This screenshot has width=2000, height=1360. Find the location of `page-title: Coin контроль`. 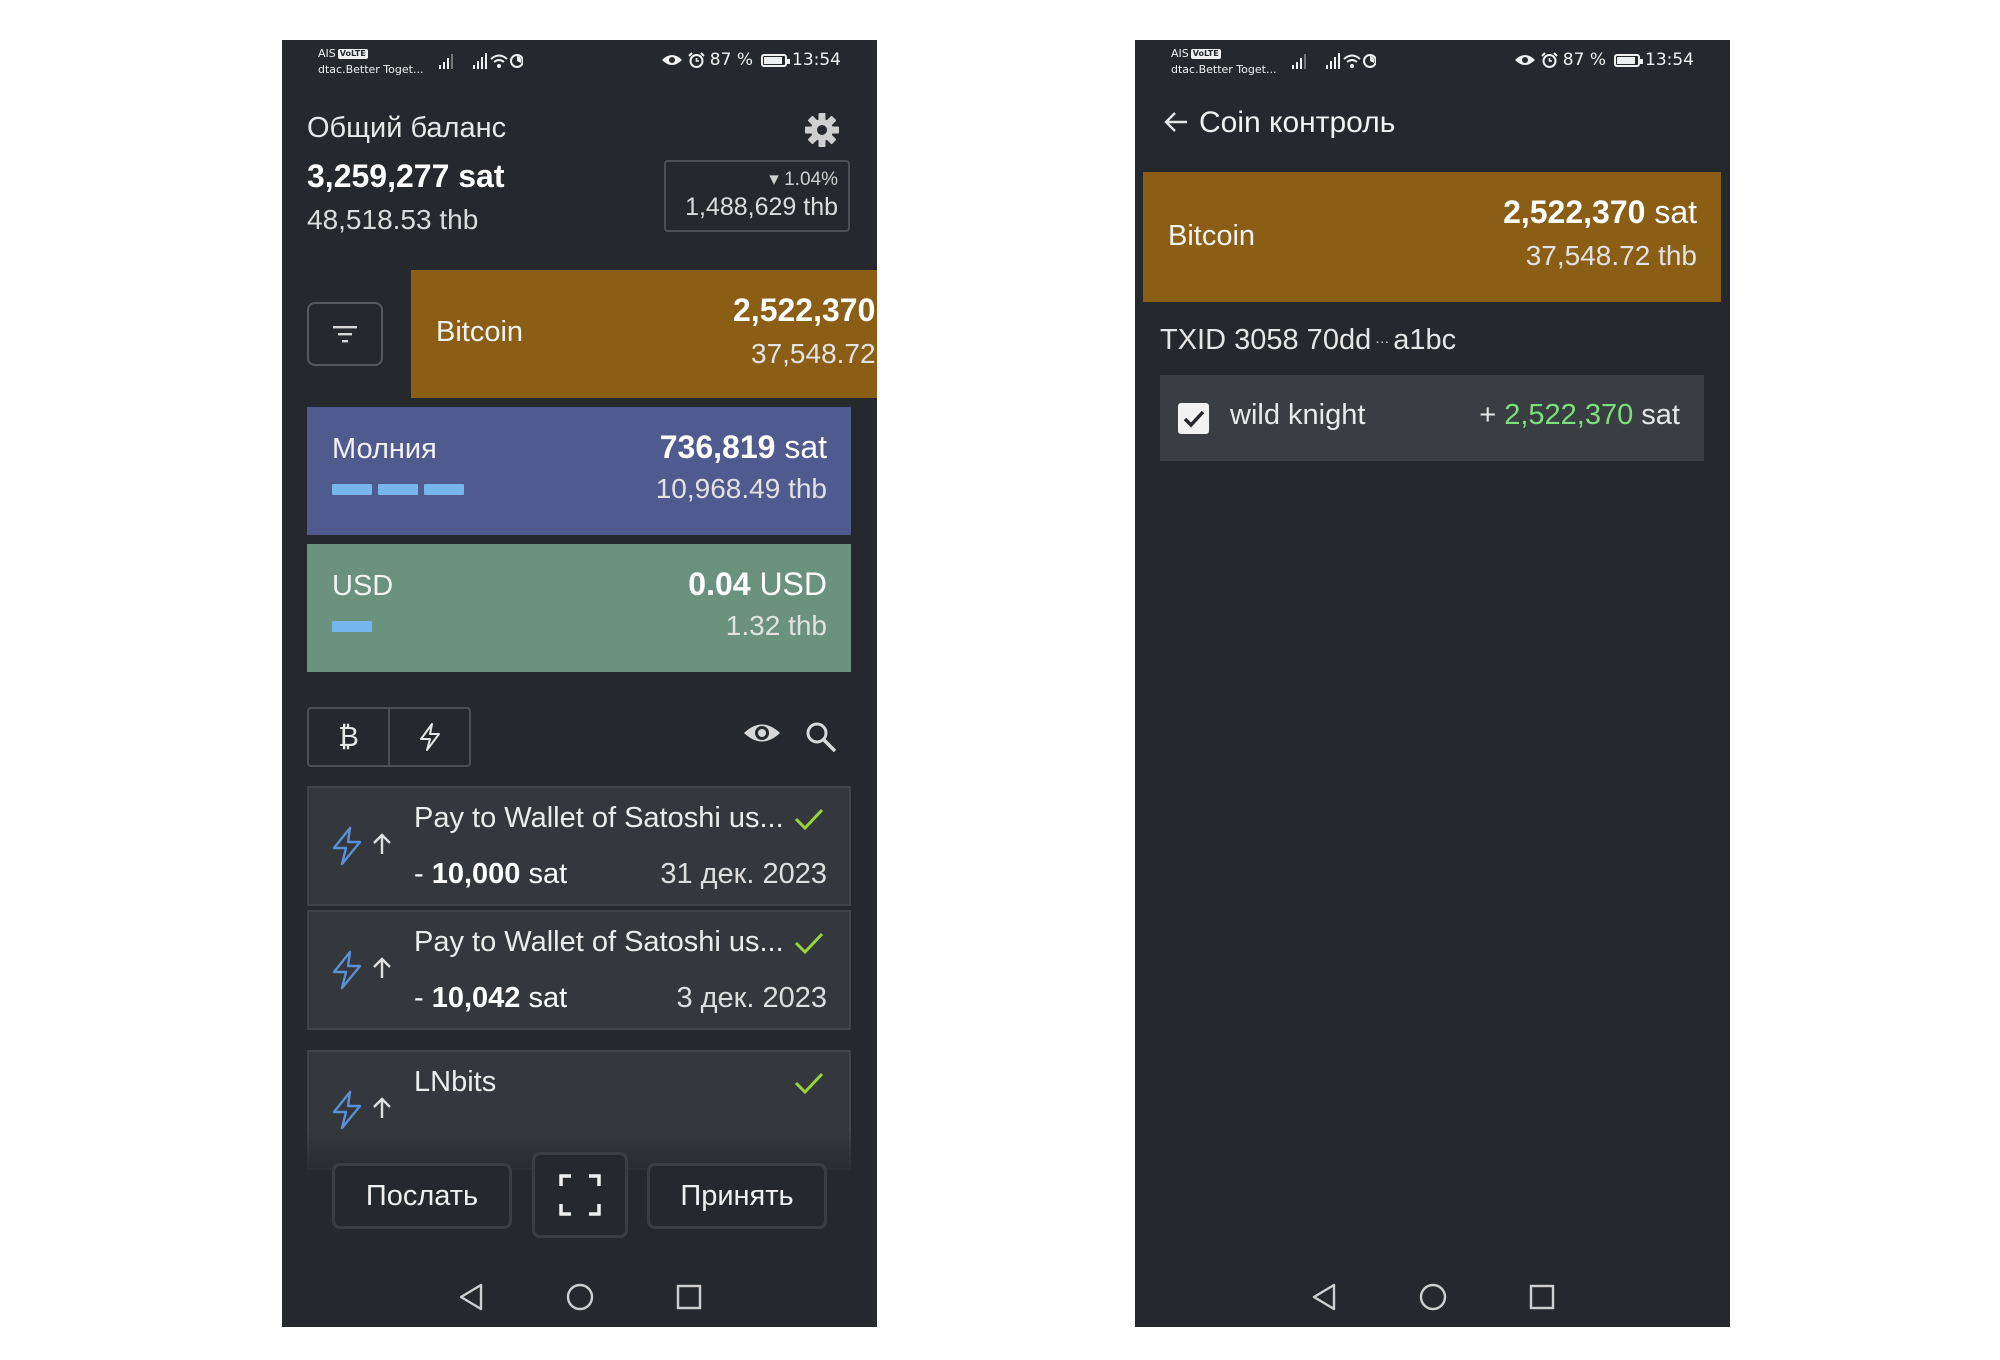

page-title: Coin контроль is located at coordinates (1297, 122).